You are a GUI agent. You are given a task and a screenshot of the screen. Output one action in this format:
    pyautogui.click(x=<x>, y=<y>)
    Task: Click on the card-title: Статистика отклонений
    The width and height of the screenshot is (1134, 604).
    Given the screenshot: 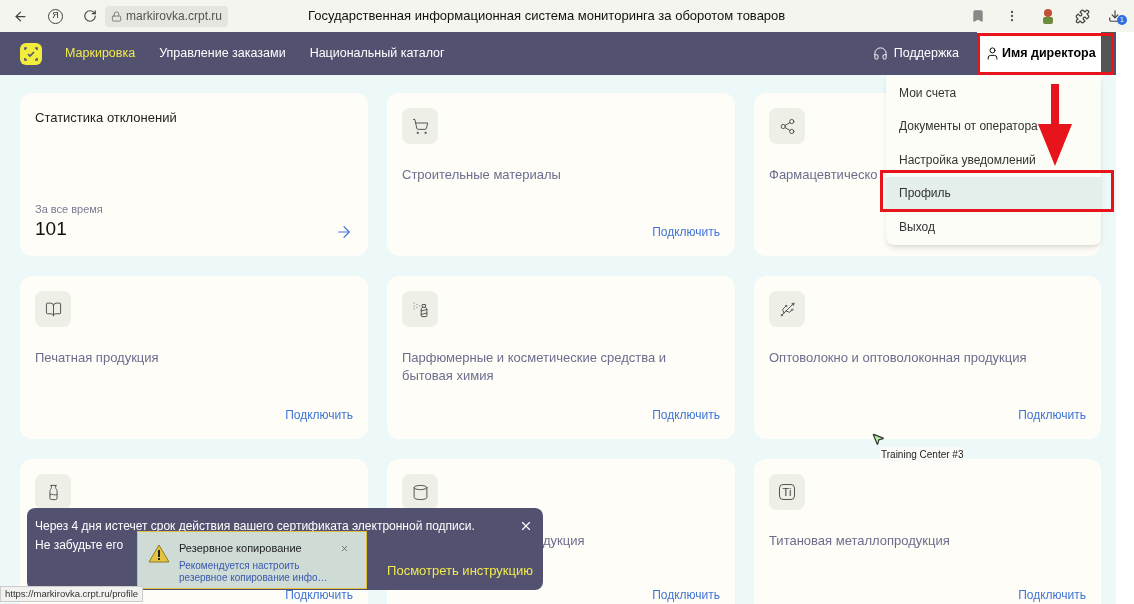 What is the action you would take?
    pyautogui.click(x=106, y=118)
    